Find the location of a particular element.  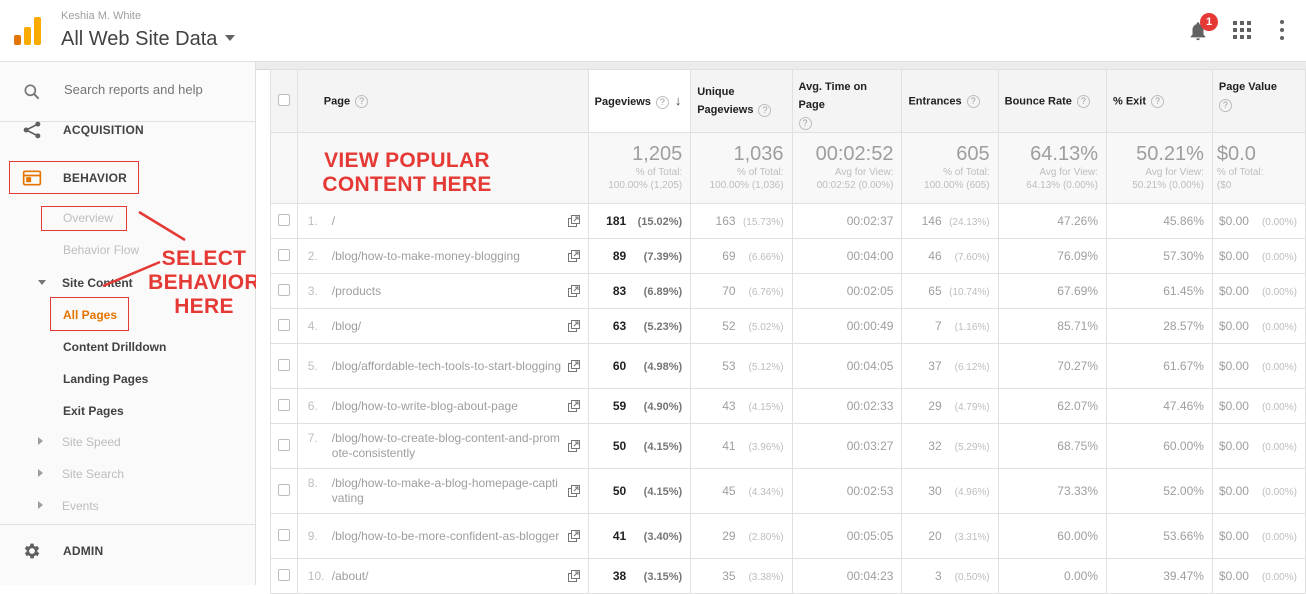

column-header-exit: % Exit? is located at coordinates (1159, 101).